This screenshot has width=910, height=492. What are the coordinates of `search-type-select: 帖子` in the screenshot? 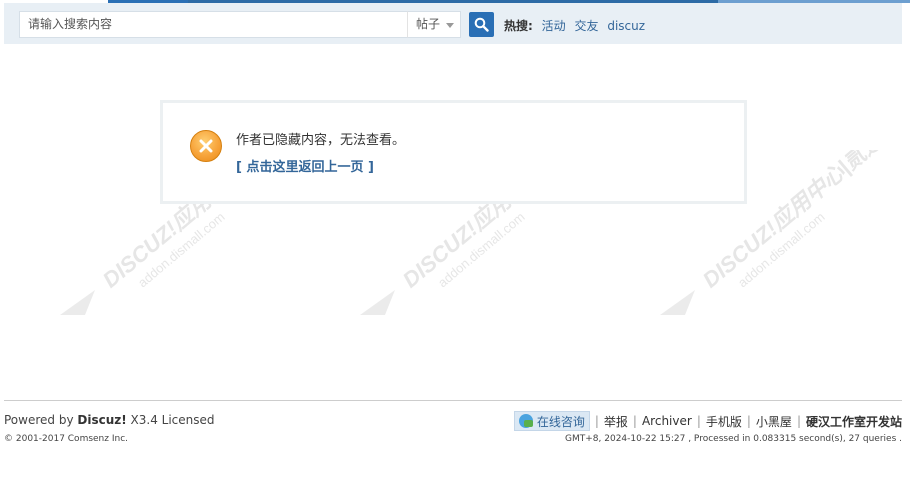 It's located at (434, 24).